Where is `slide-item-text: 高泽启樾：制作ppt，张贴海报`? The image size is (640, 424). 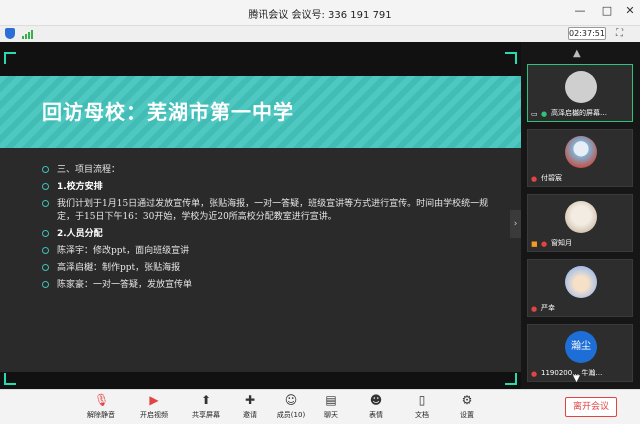
slide-item-text: 高泽启樾：制作ppt，张贴海报 is located at coordinates (119, 268).